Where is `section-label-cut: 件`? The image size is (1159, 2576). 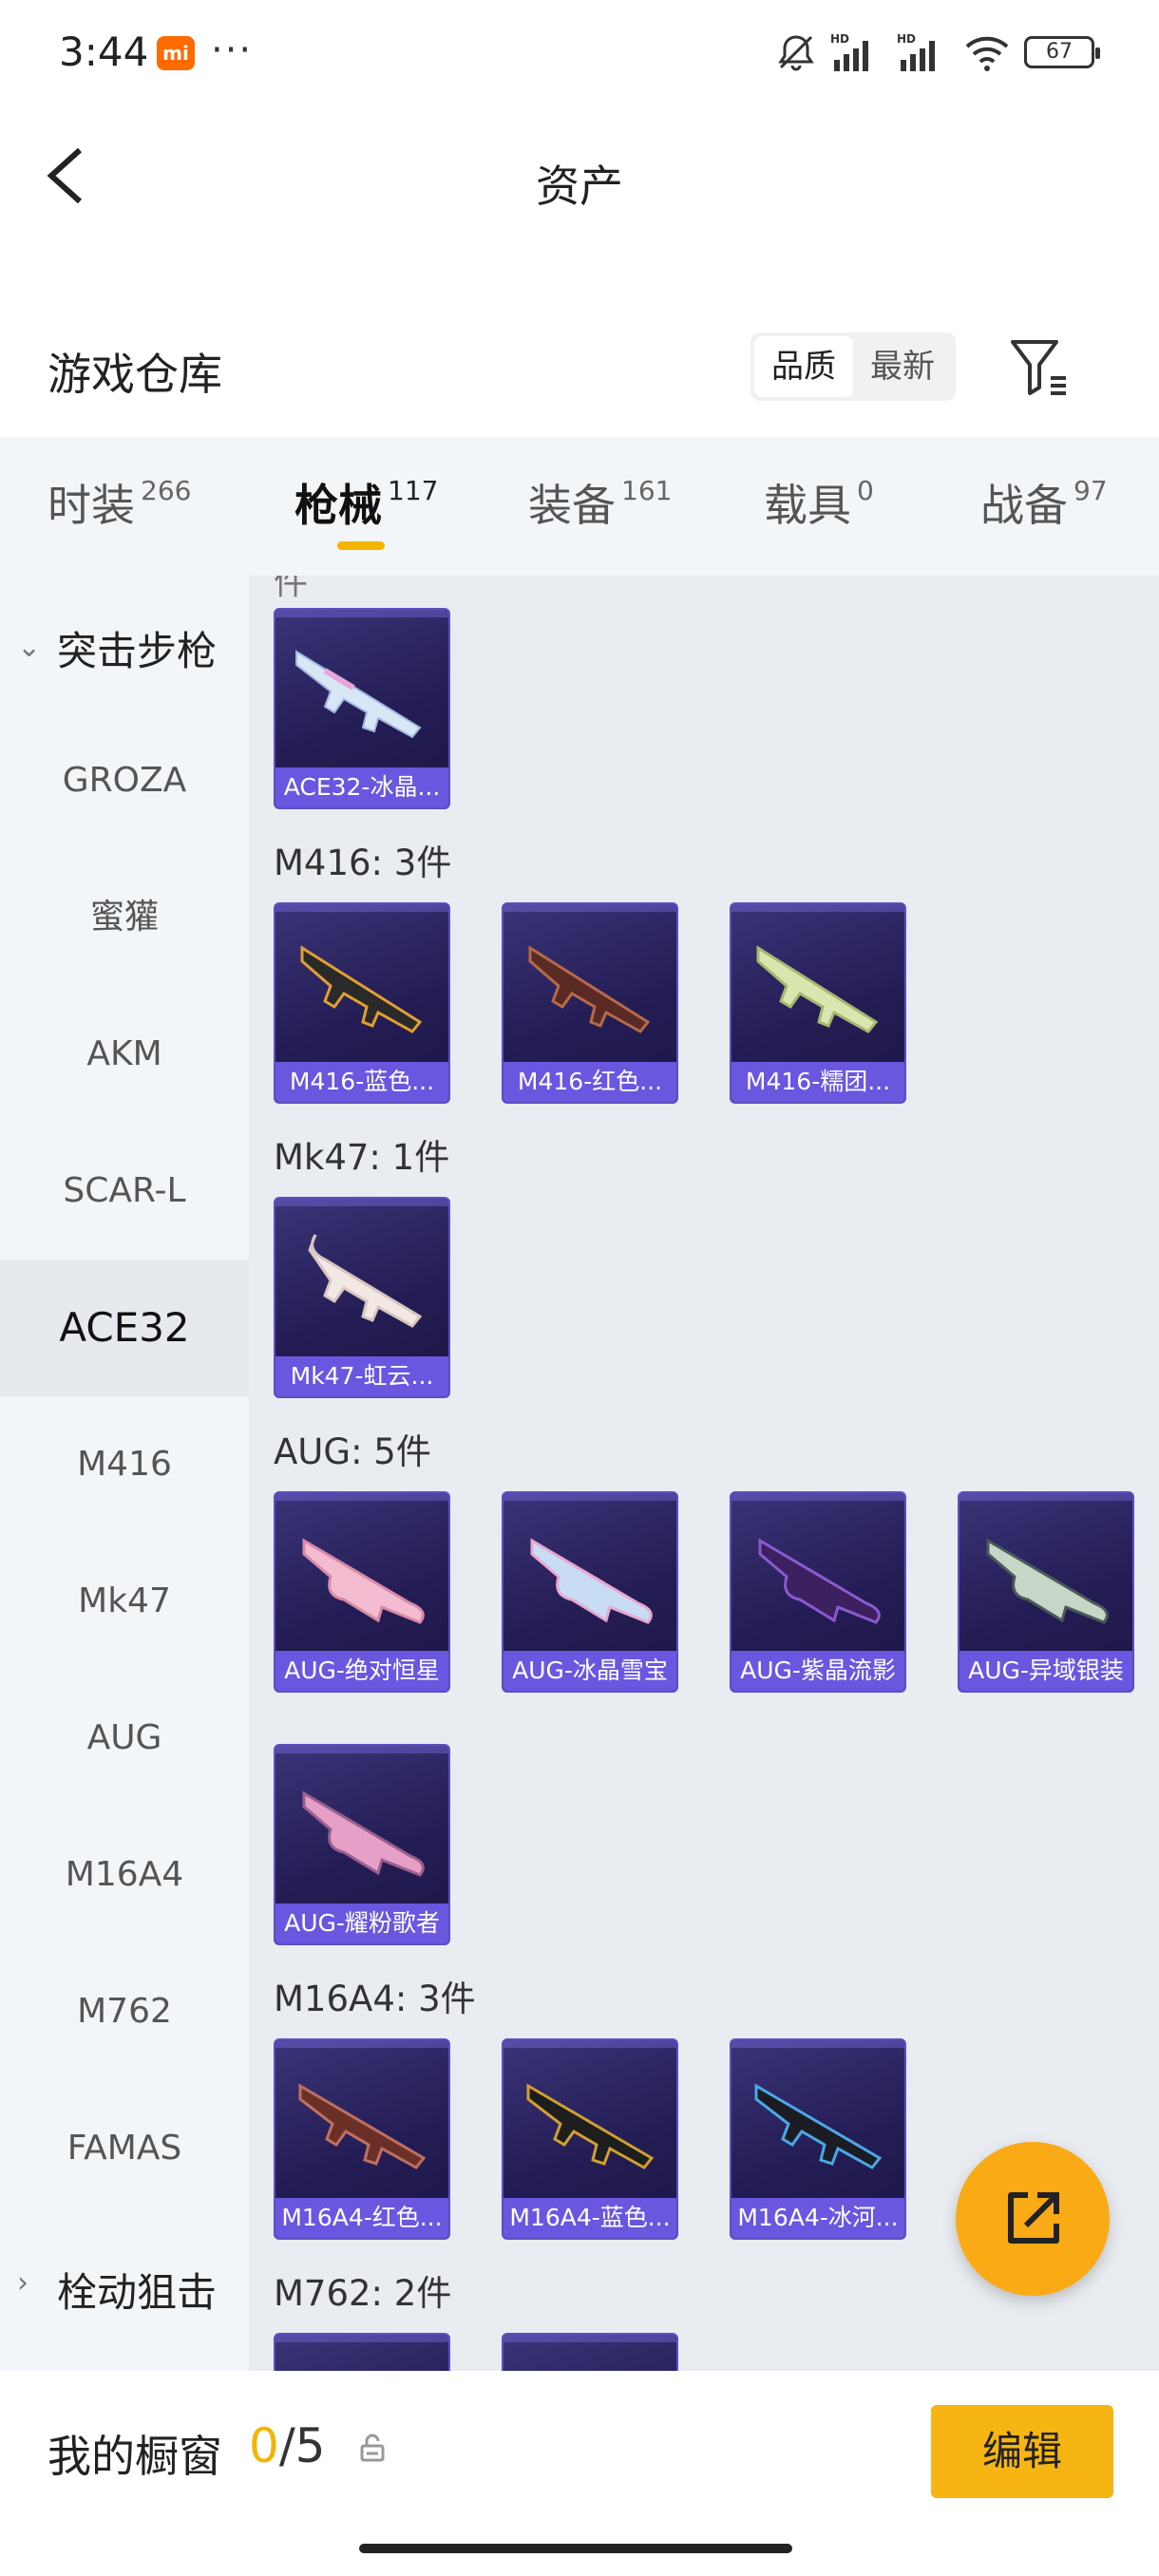
section-label-cut: 件 is located at coordinates (291, 589).